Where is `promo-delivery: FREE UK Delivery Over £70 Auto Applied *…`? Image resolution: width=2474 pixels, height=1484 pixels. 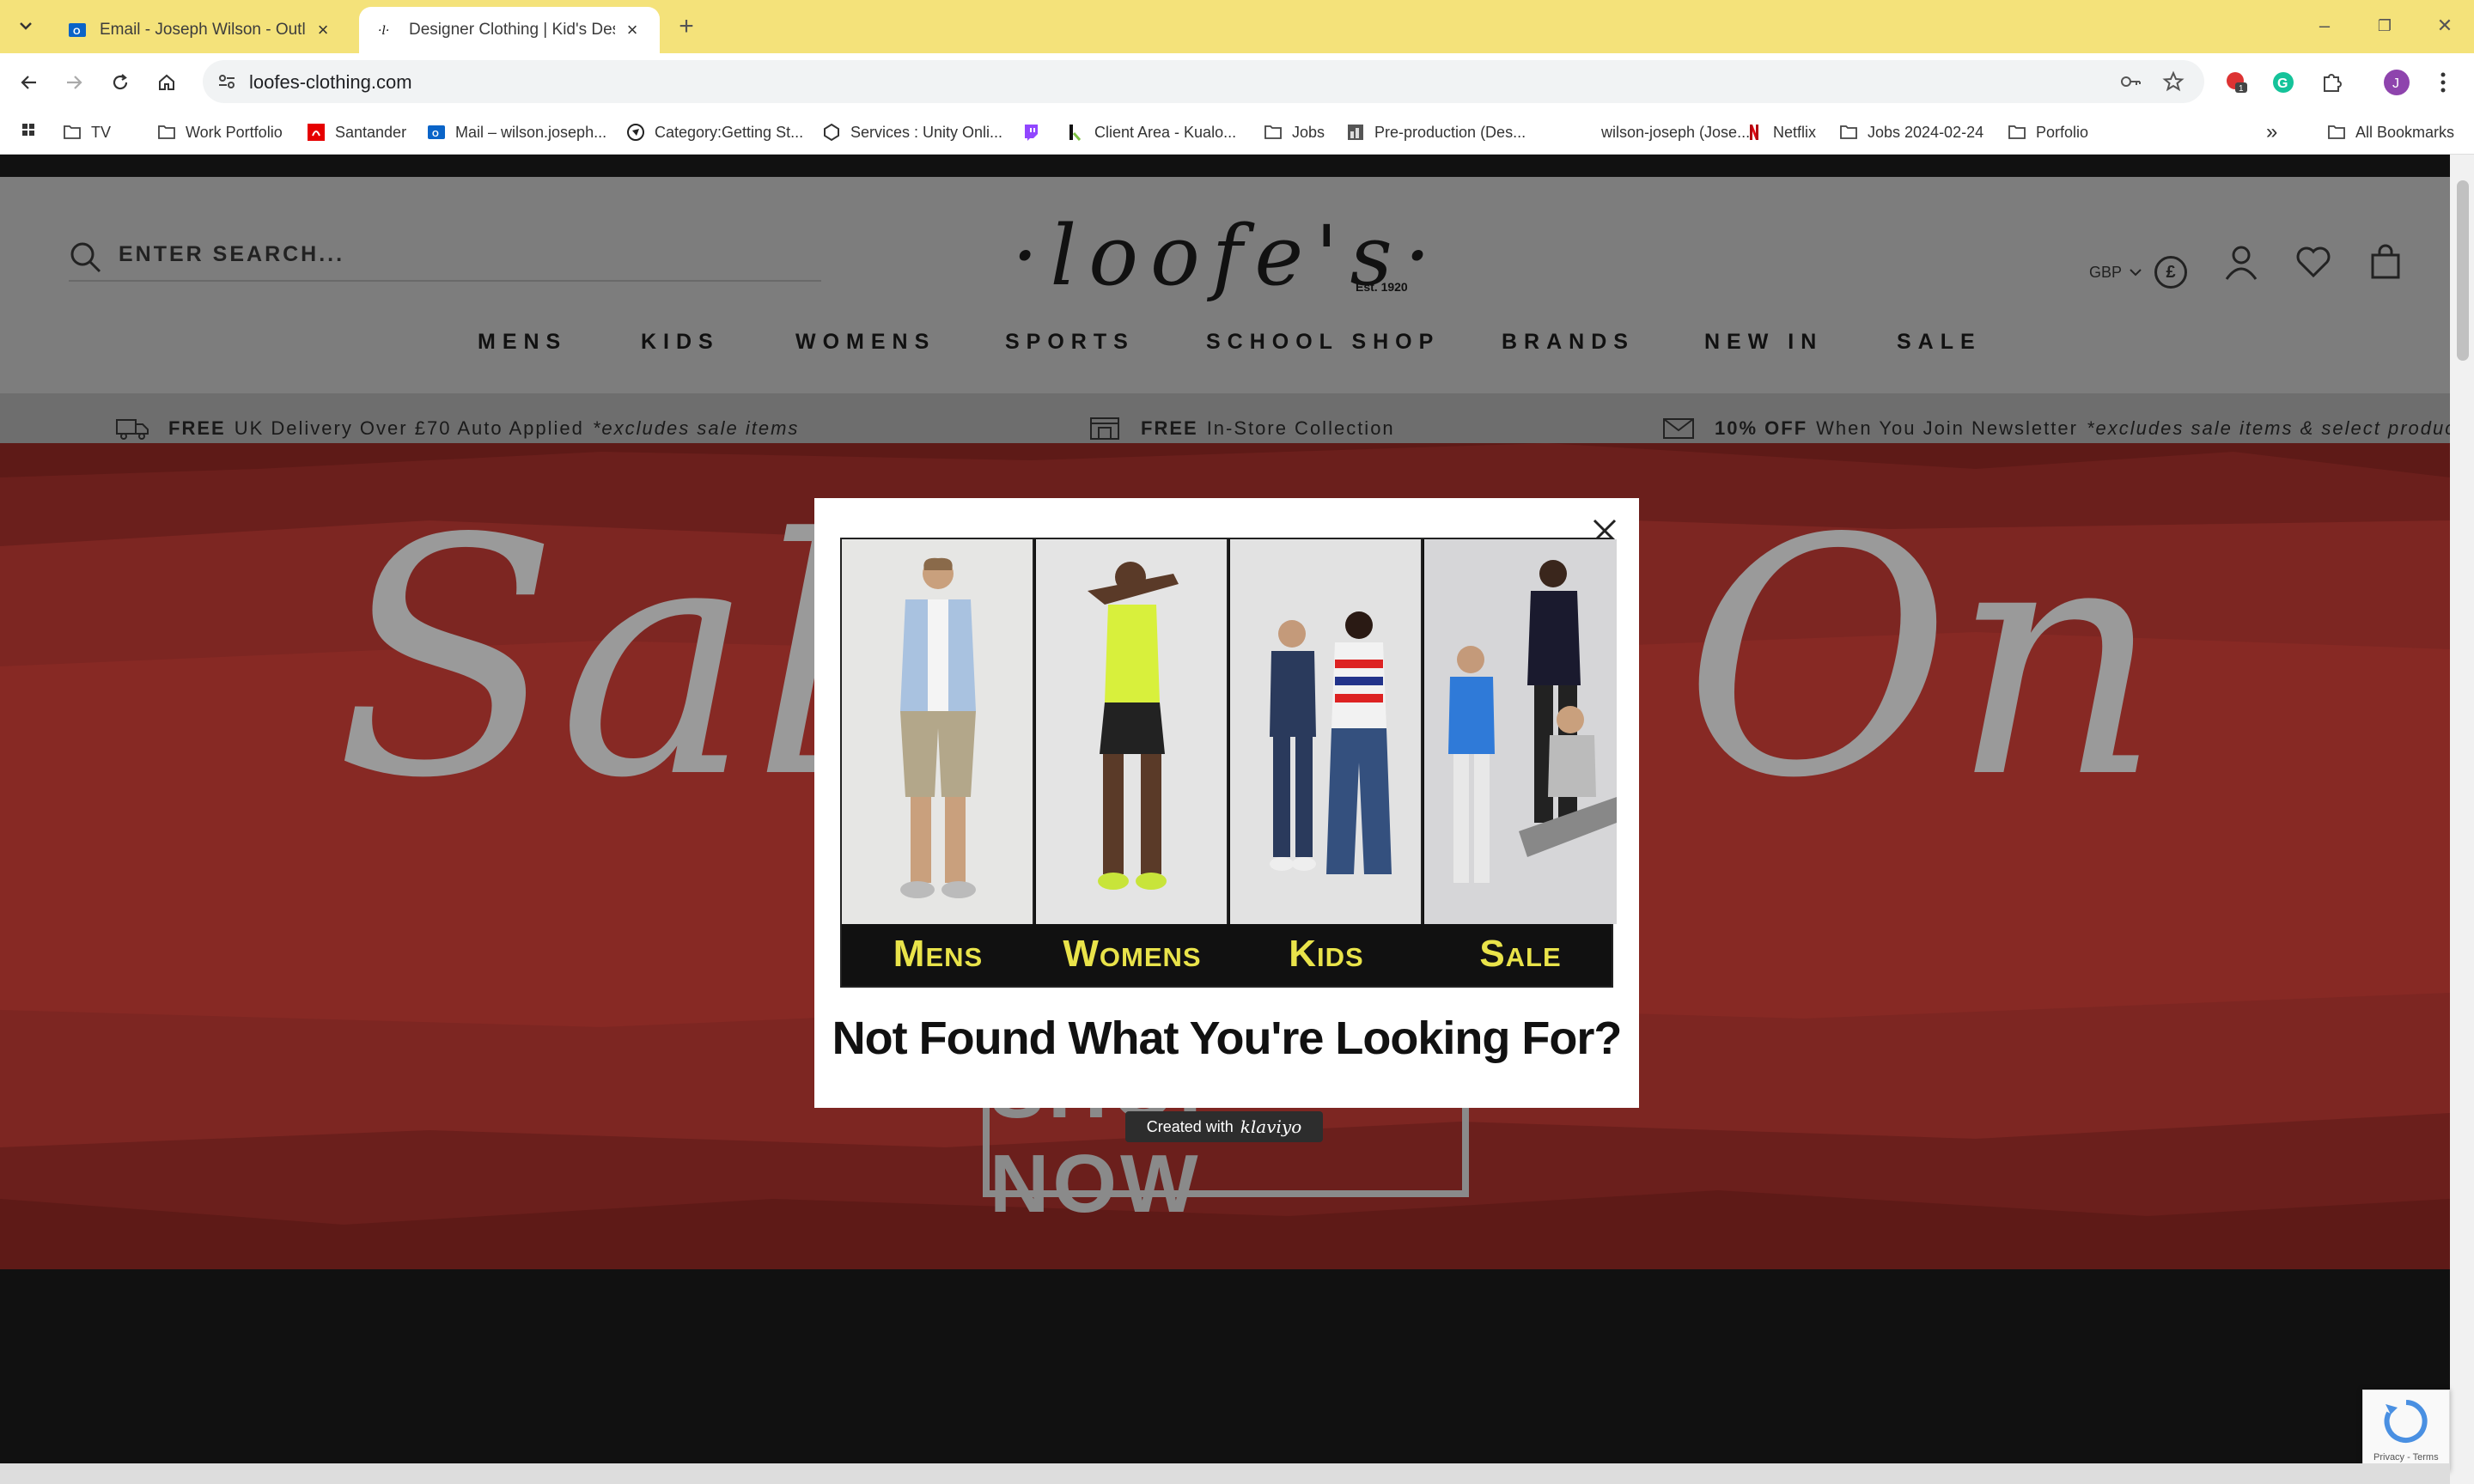 promo-delivery: FREE UK Delivery Over £70 Auto Applied *… is located at coordinates (457, 428).